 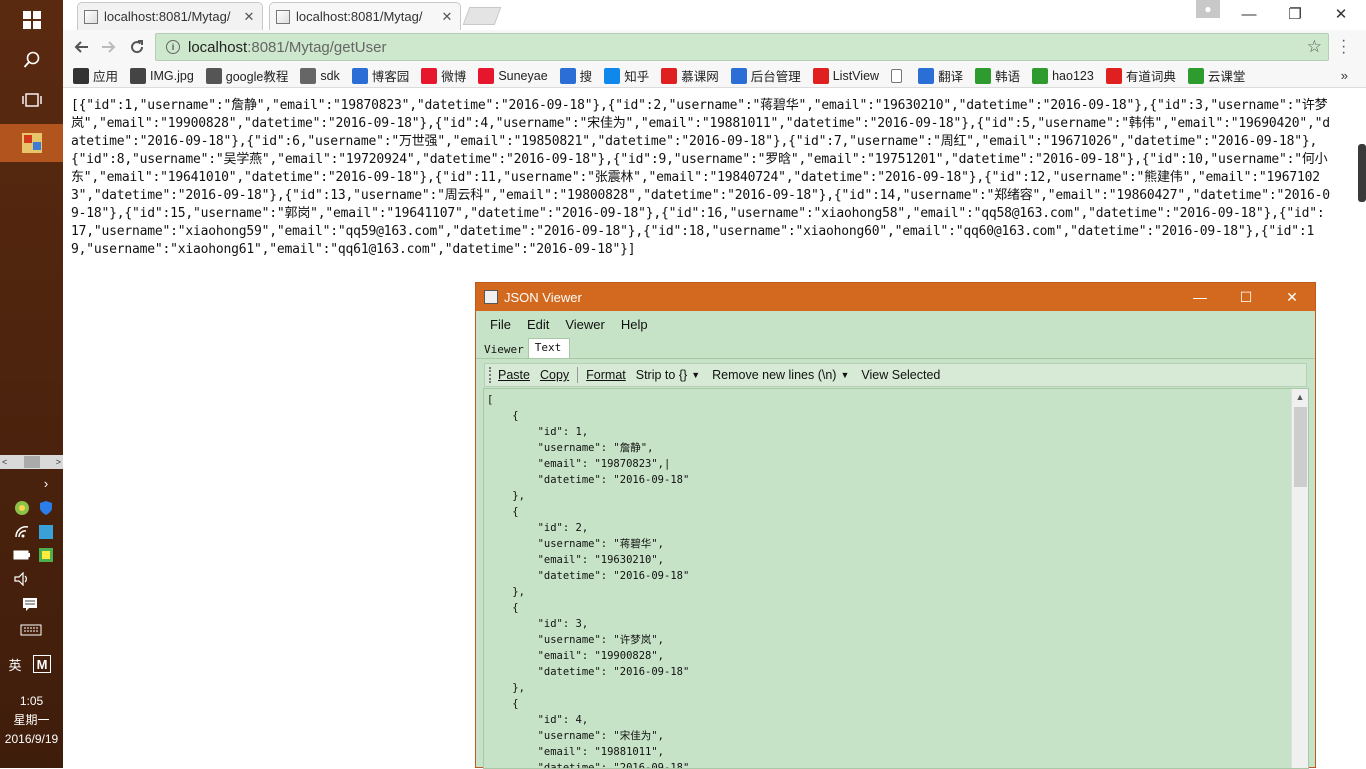 What do you see at coordinates (1299, 578) in the screenshot?
I see `editor-scrollbar: ▲` at bounding box center [1299, 578].